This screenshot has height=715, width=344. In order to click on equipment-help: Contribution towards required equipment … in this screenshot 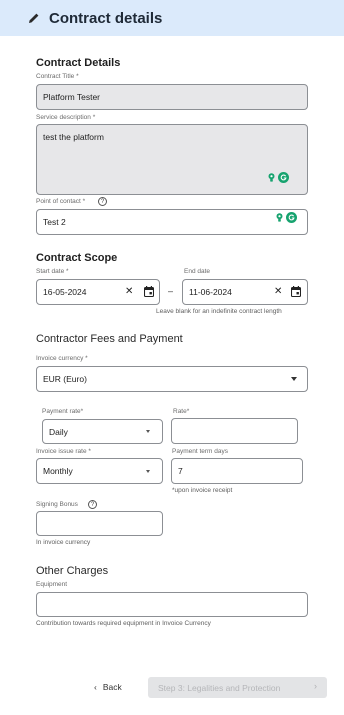, I will do `click(123, 623)`.